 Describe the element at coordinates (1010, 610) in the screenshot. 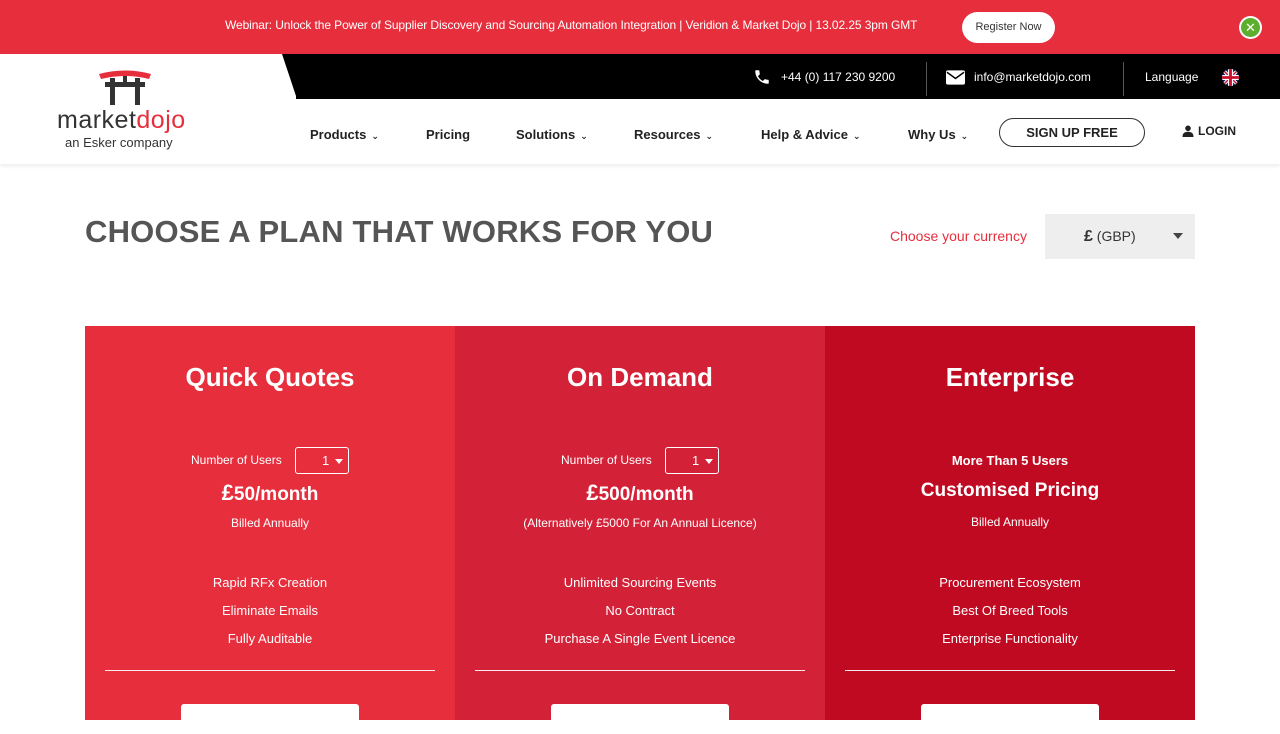

I see `feature-item: Best Of Breed Tools` at that location.